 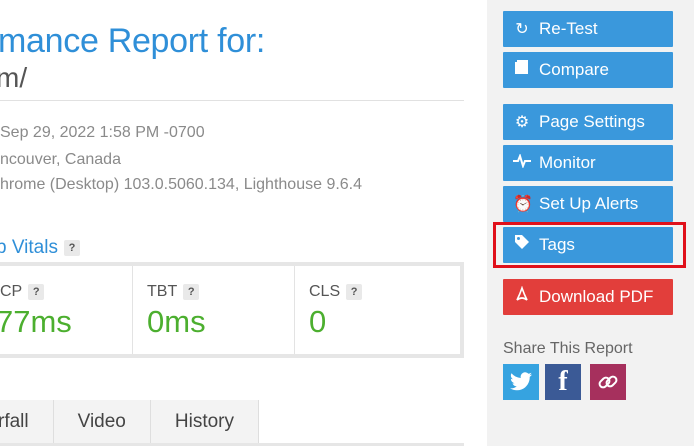 I want to click on vitals-panel: CP? 77ms TBT? 0ms CLS? 0, so click(x=232, y=310).